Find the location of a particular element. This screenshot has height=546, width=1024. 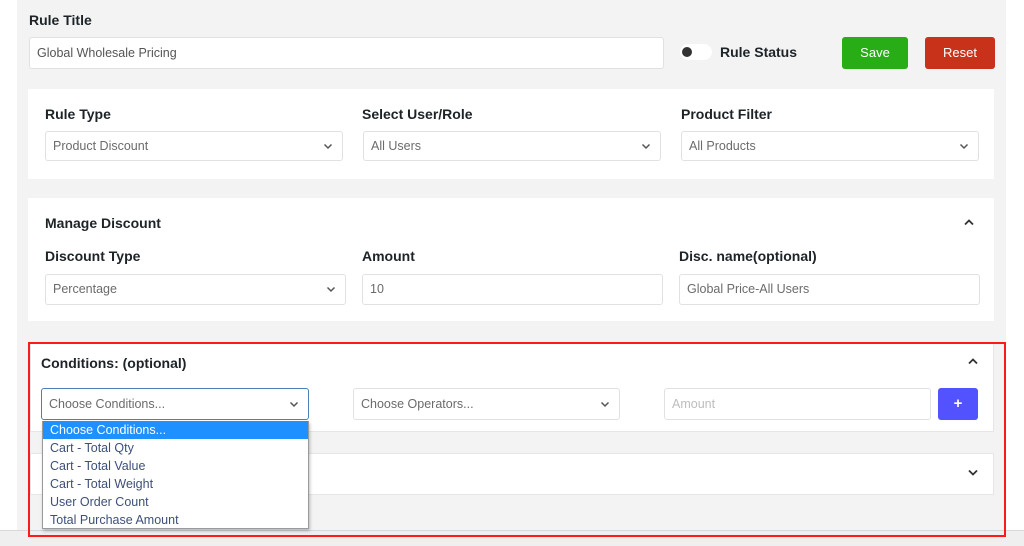

dropdown-option: Cart - Total Value is located at coordinates (175, 466).